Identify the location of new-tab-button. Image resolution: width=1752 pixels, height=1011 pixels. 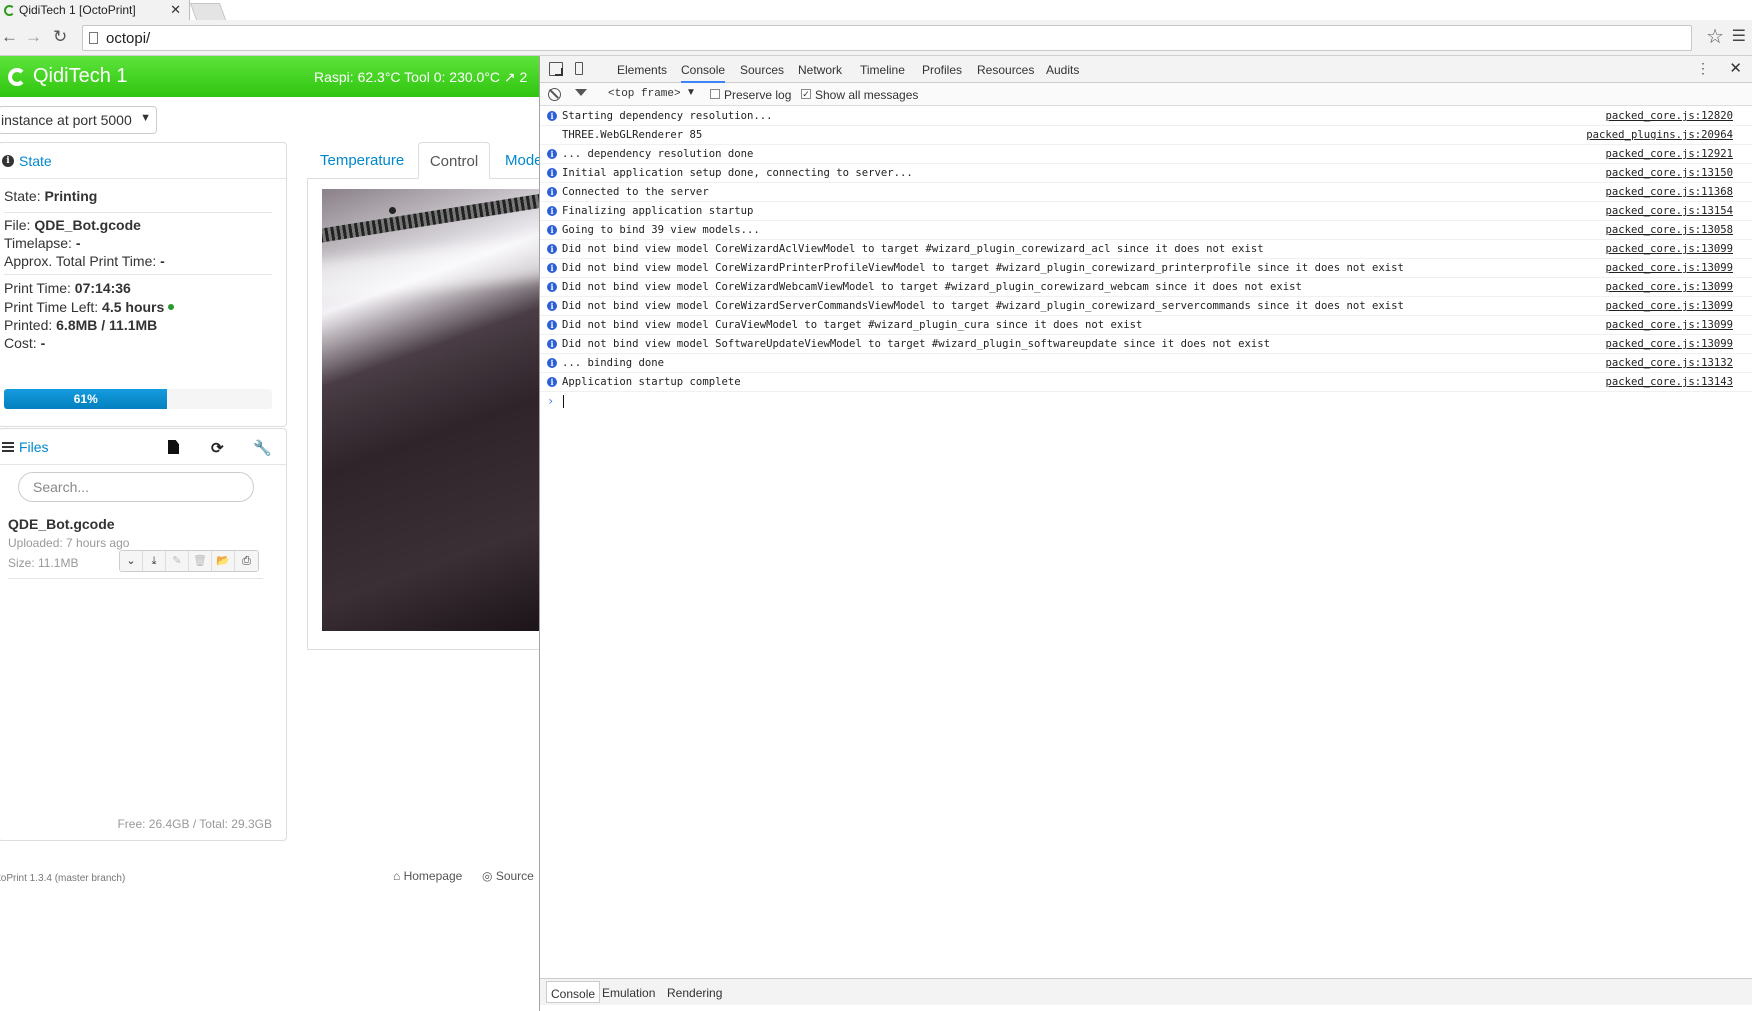
(208, 11).